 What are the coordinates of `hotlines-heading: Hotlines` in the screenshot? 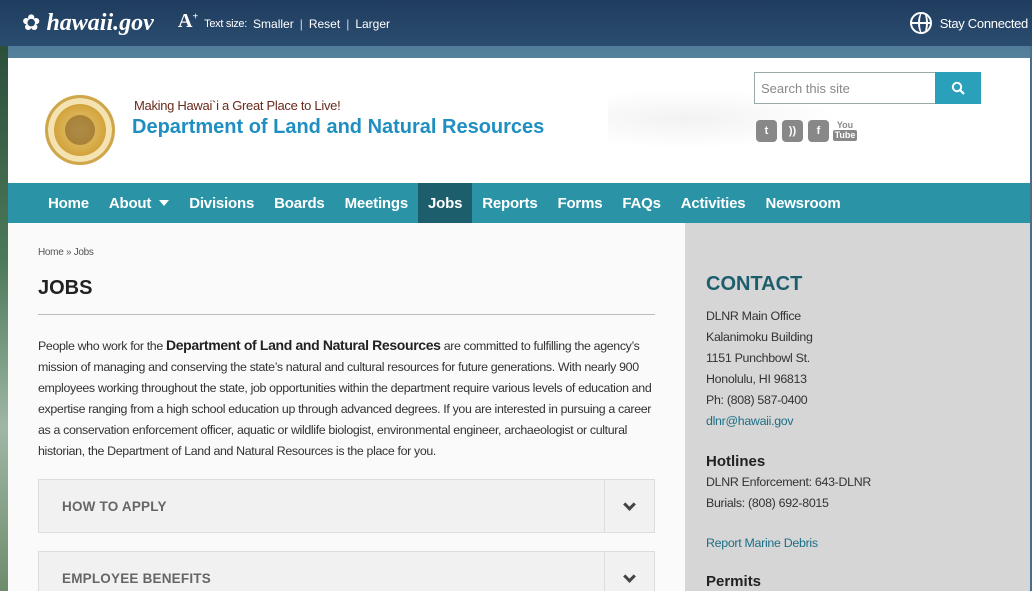 It's located at (736, 461).